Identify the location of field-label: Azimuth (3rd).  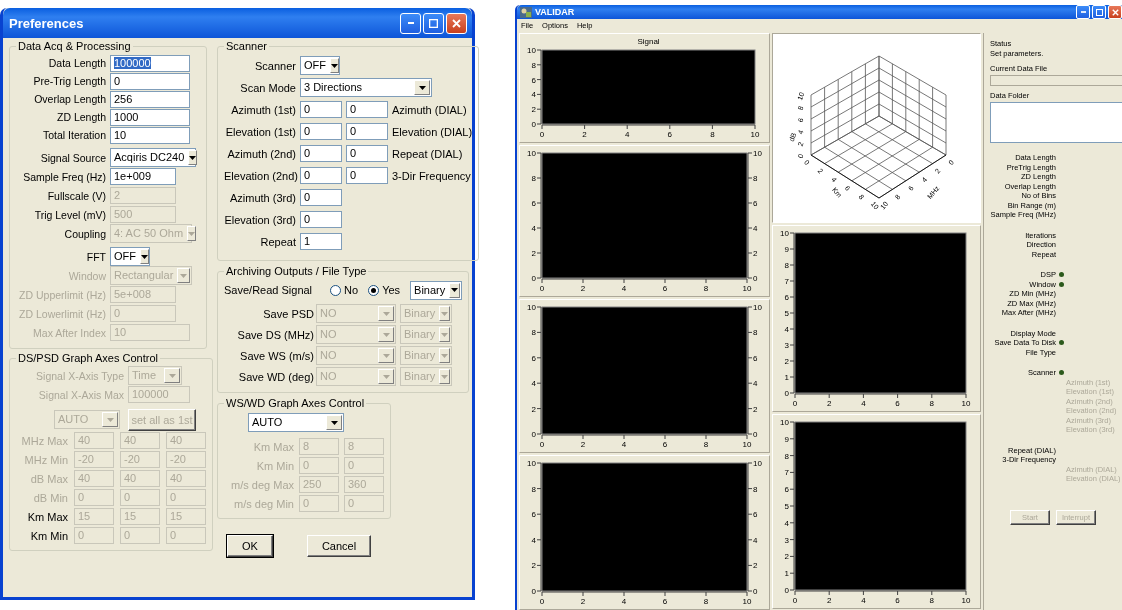
(262, 197).